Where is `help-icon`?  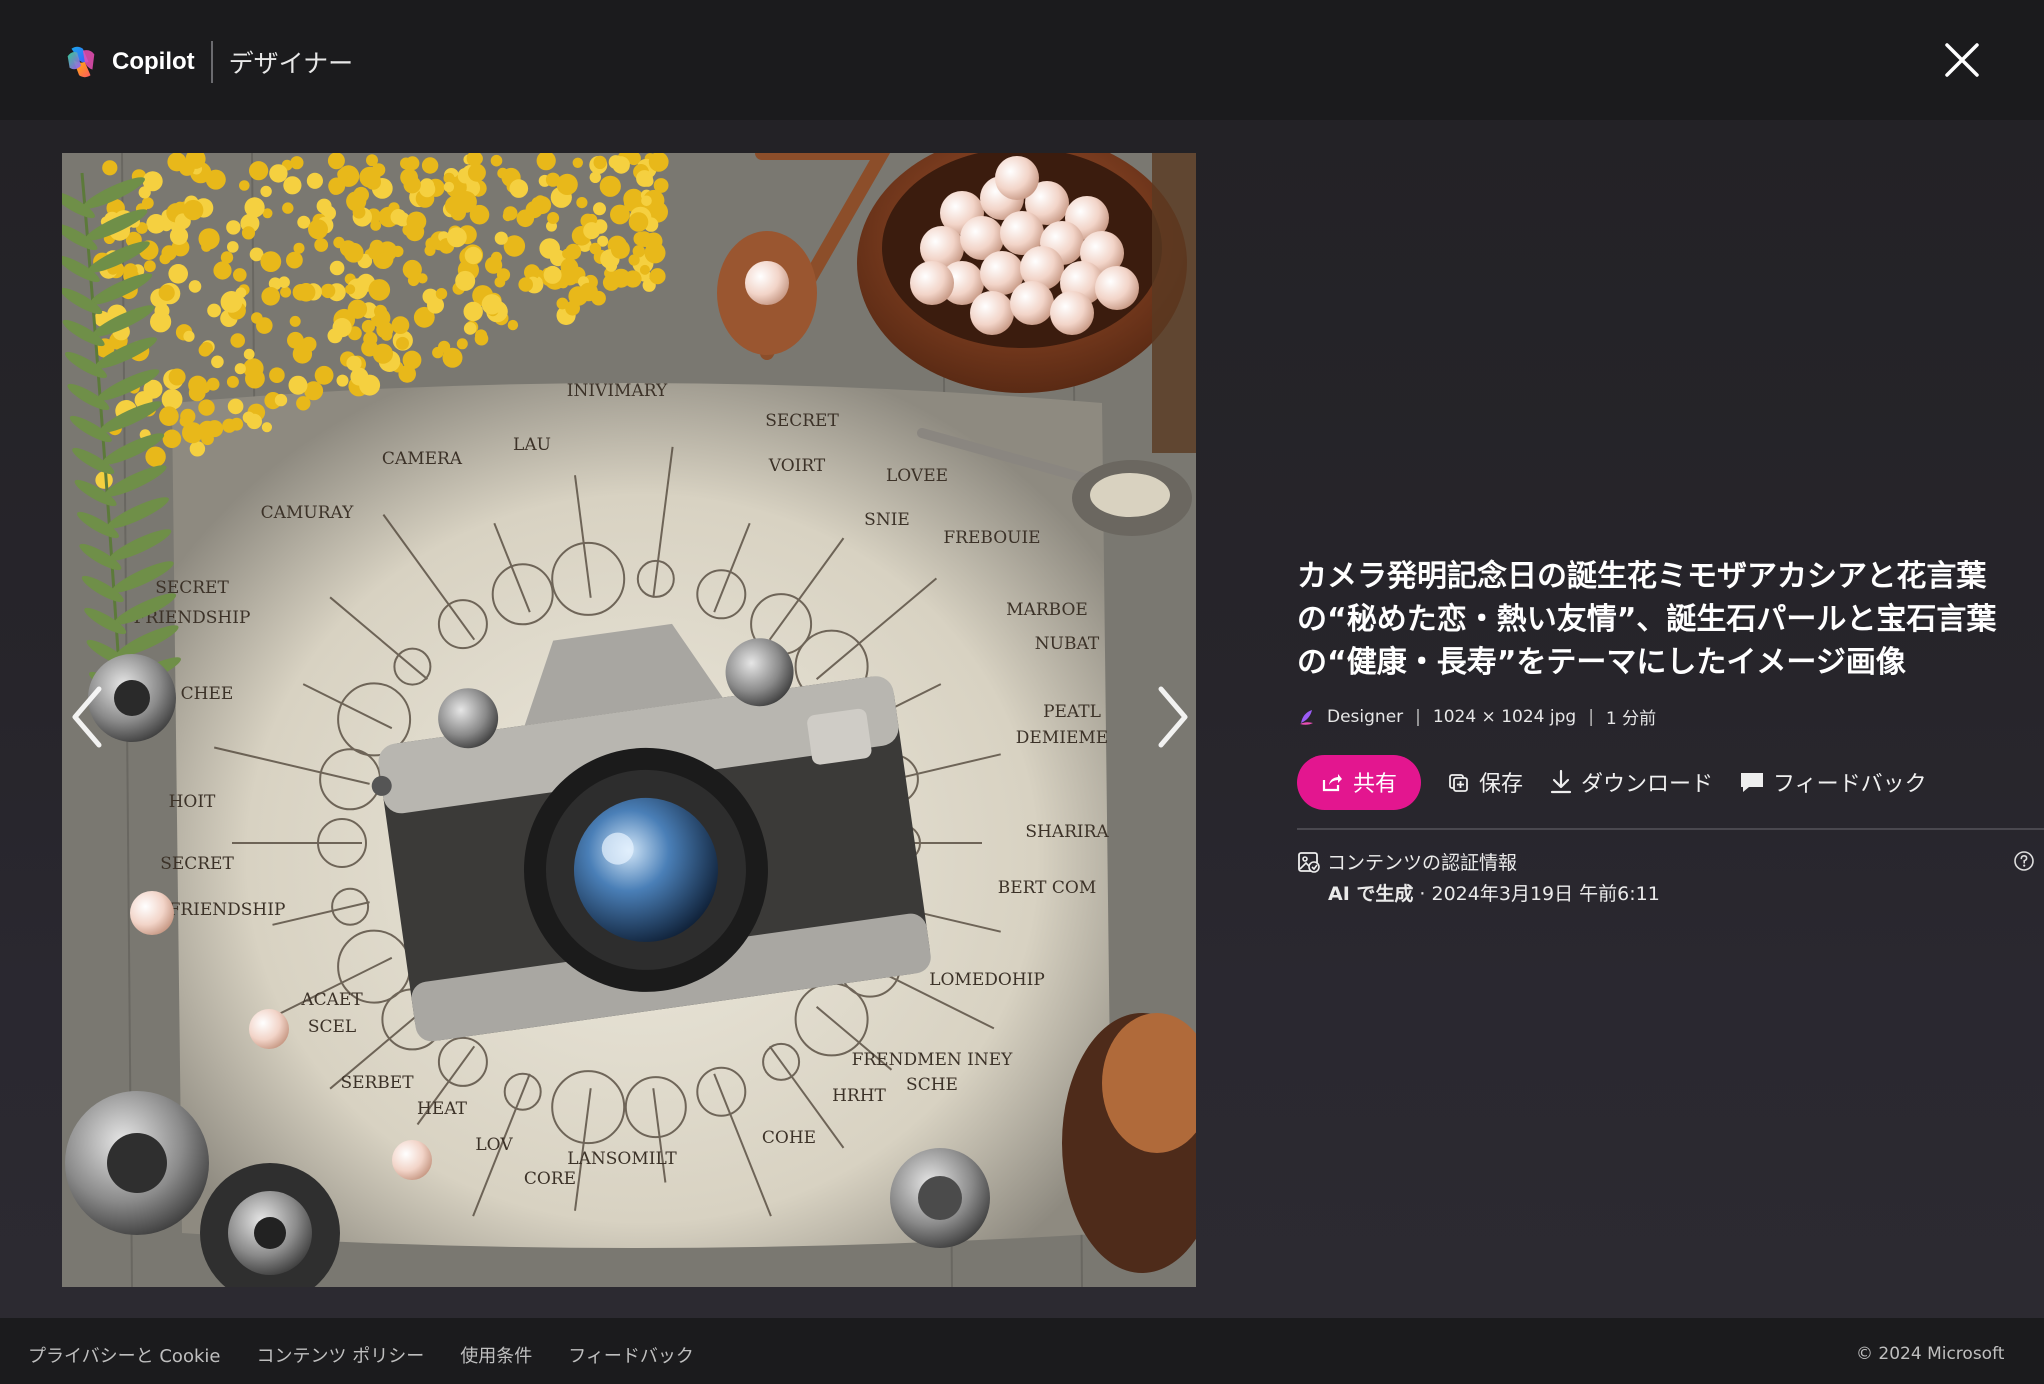
help-icon is located at coordinates (2024, 861).